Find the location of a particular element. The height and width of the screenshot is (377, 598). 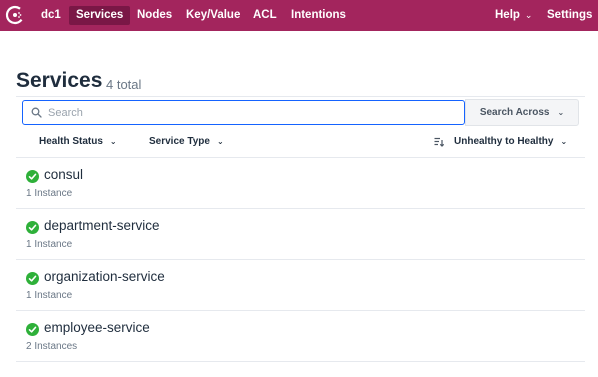

service-name: organization-service is located at coordinates (104, 276).